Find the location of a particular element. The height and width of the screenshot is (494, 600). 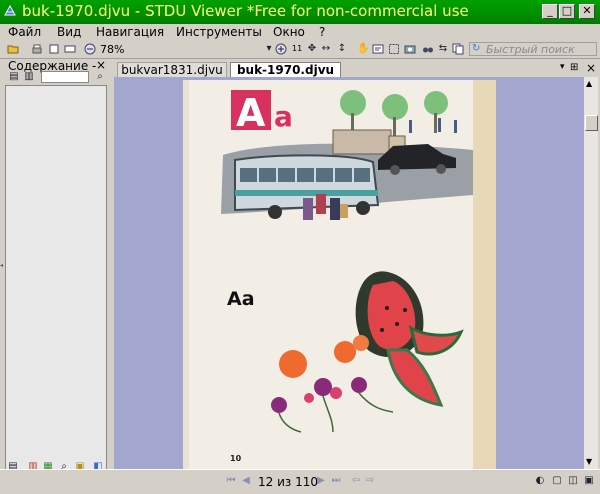

tab-label: bukvar1831.djvu is located at coordinates (172, 70).